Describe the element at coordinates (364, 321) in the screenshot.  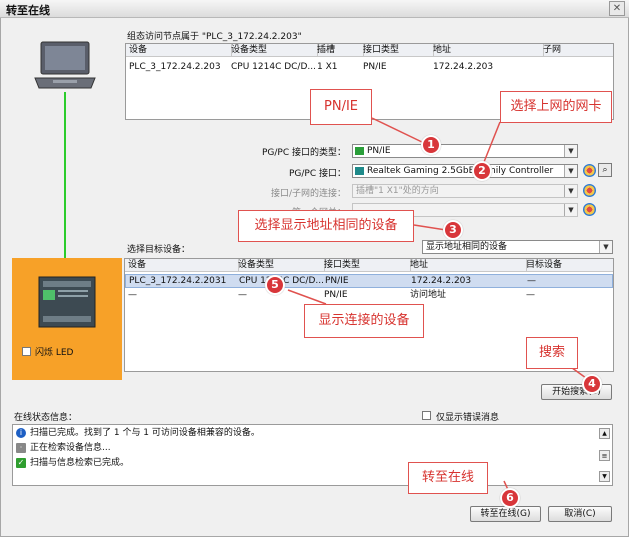
I see `annotation-show-connected: 显示连接的设备` at that location.